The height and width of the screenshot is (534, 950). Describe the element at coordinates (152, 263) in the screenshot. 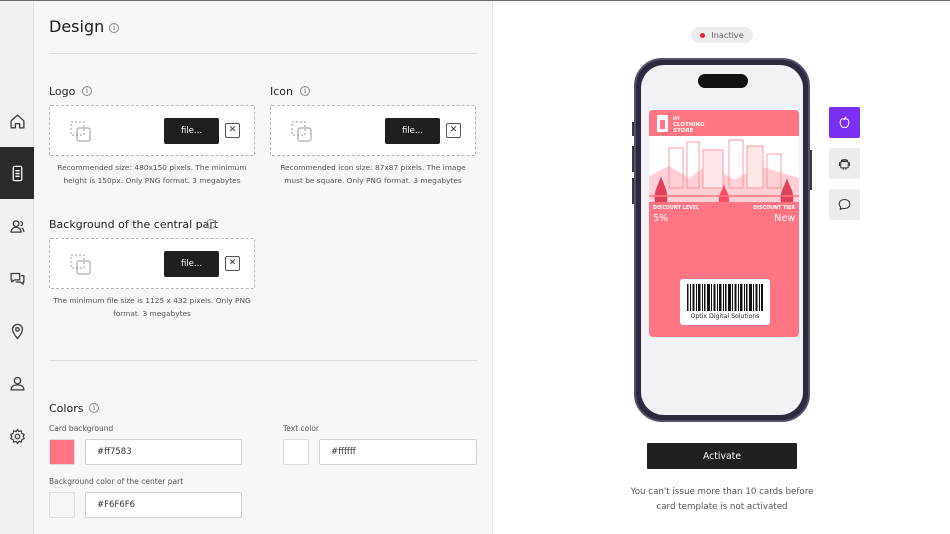

I see `background-dropzone: file... ✕` at that location.